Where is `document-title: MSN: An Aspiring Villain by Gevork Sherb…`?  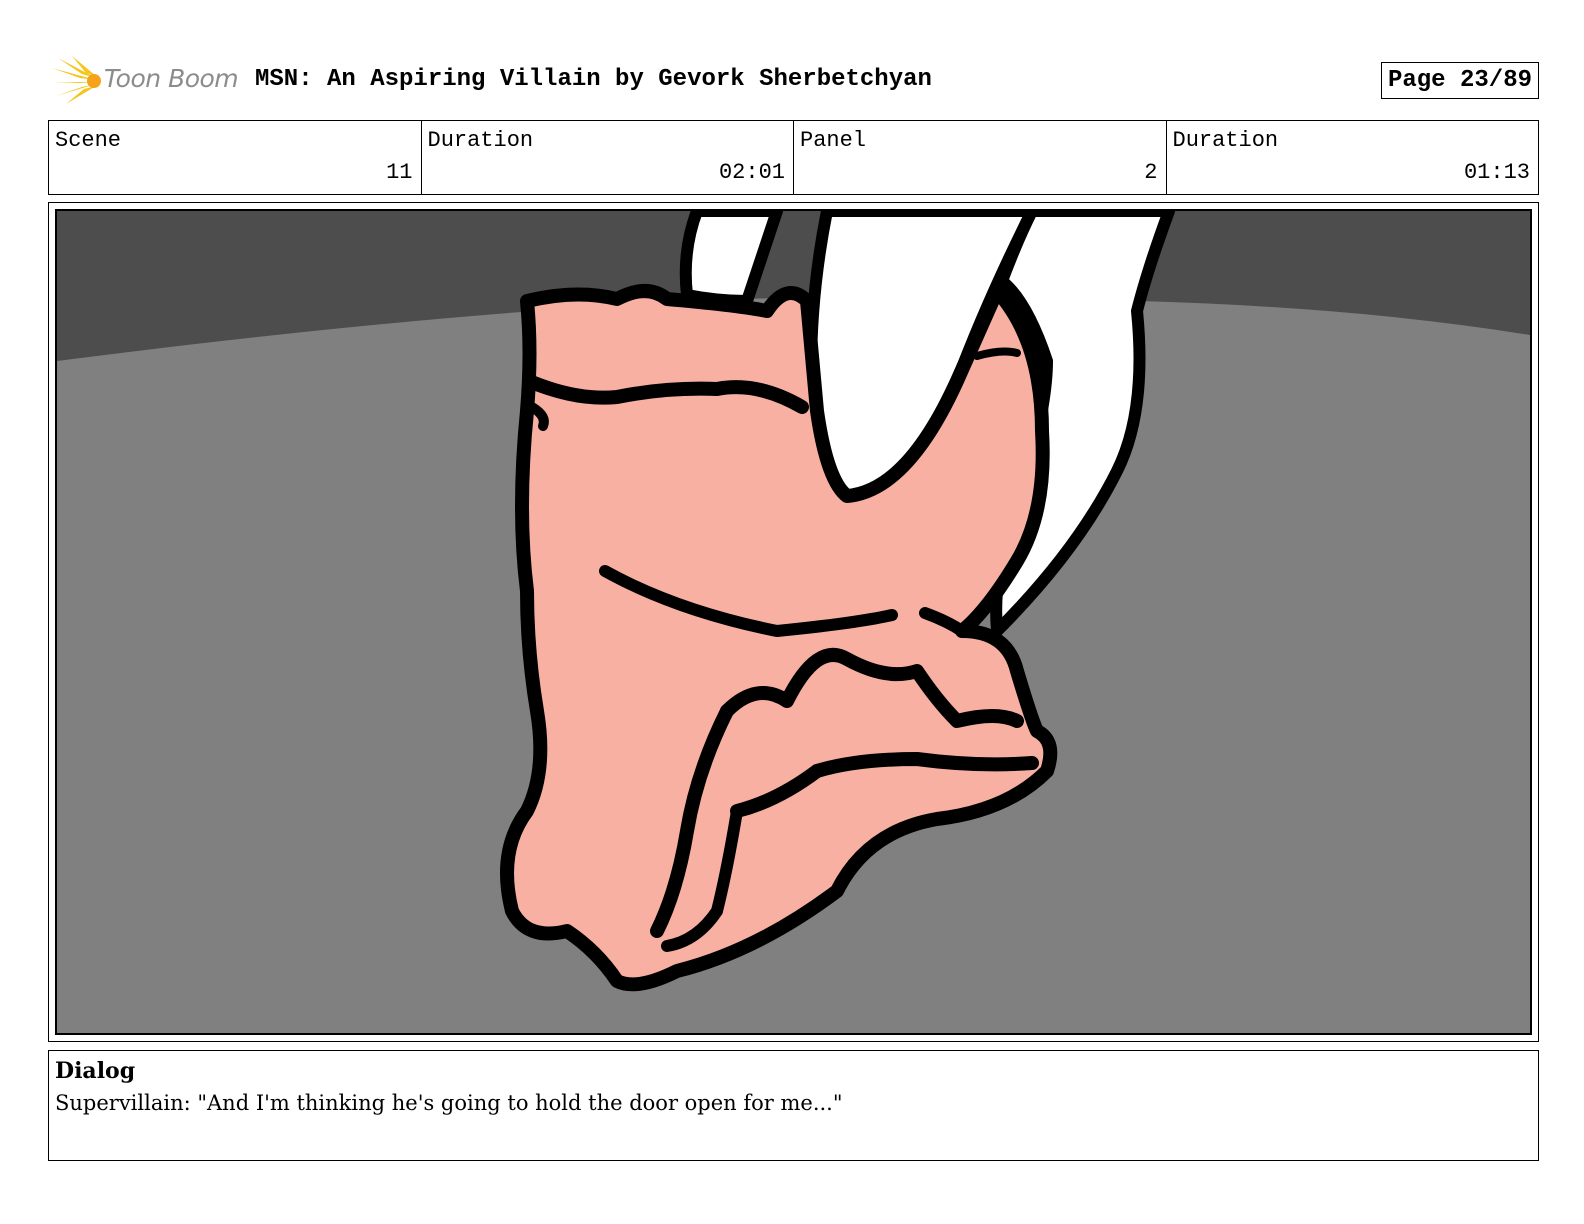 document-title: MSN: An Aspiring Villain by Gevork Sherb… is located at coordinates (593, 79).